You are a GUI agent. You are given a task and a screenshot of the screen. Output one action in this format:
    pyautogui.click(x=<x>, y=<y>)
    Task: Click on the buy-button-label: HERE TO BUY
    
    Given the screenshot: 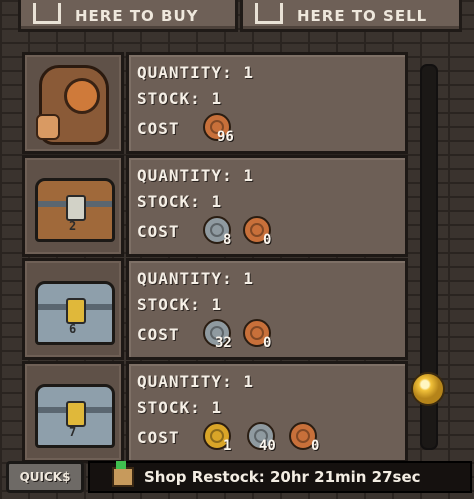 What is the action you would take?
    pyautogui.click(x=137, y=16)
    